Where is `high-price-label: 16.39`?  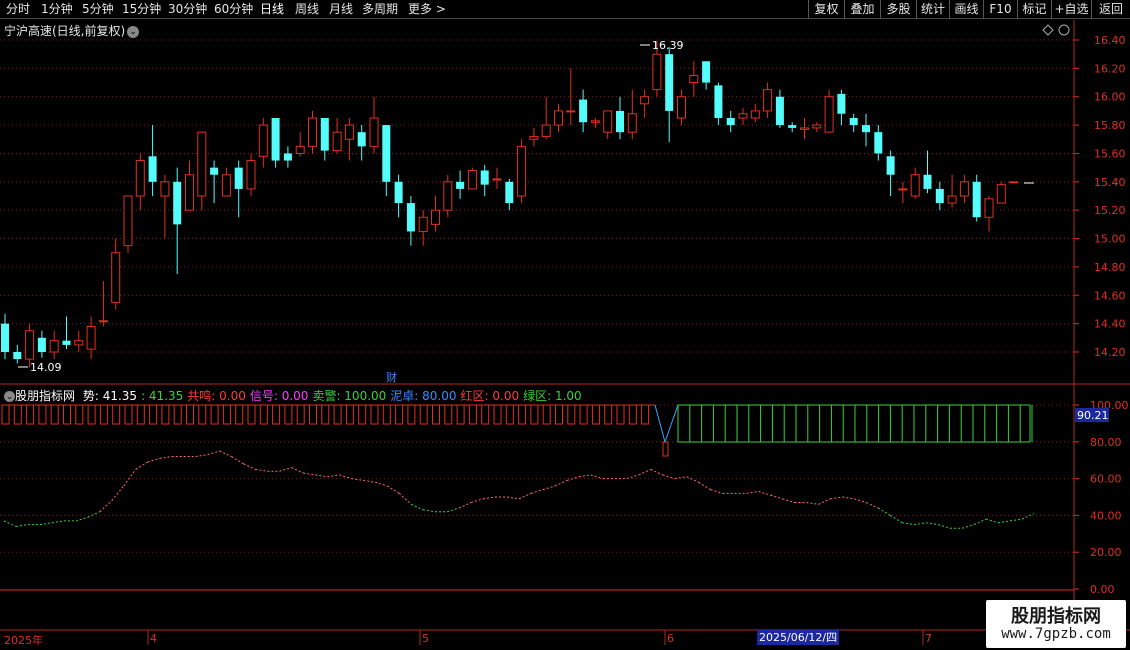
high-price-label: 16.39 is located at coordinates (668, 45).